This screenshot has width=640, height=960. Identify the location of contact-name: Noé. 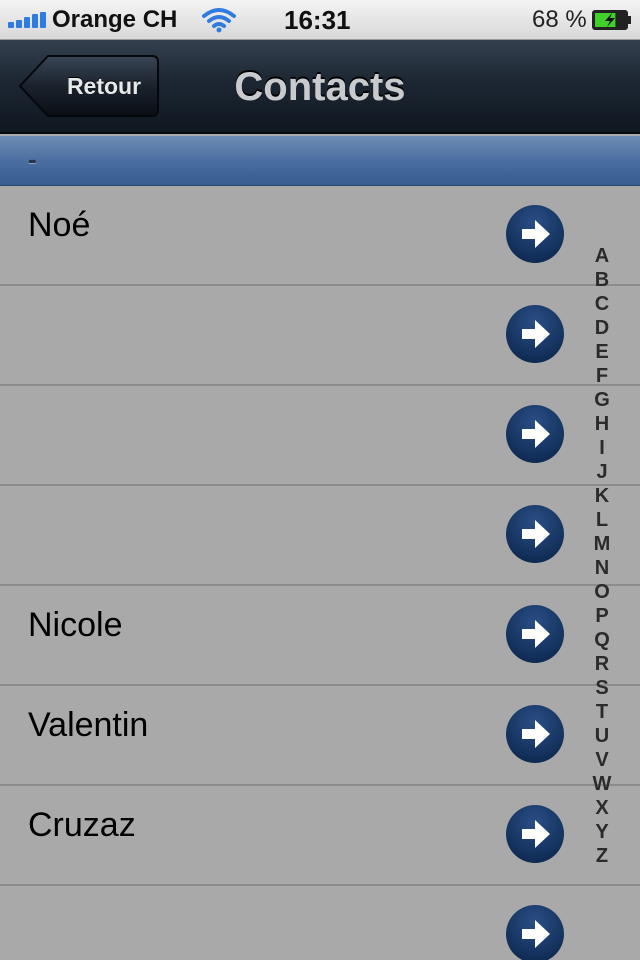
(59, 225).